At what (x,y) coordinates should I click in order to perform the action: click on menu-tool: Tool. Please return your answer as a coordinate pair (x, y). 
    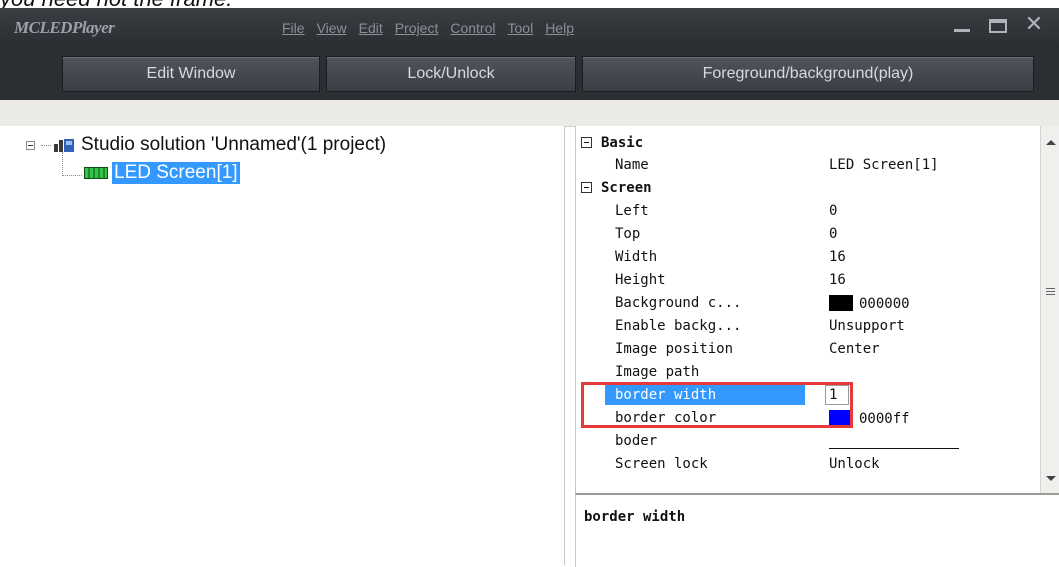
    Looking at the image, I should click on (521, 28).